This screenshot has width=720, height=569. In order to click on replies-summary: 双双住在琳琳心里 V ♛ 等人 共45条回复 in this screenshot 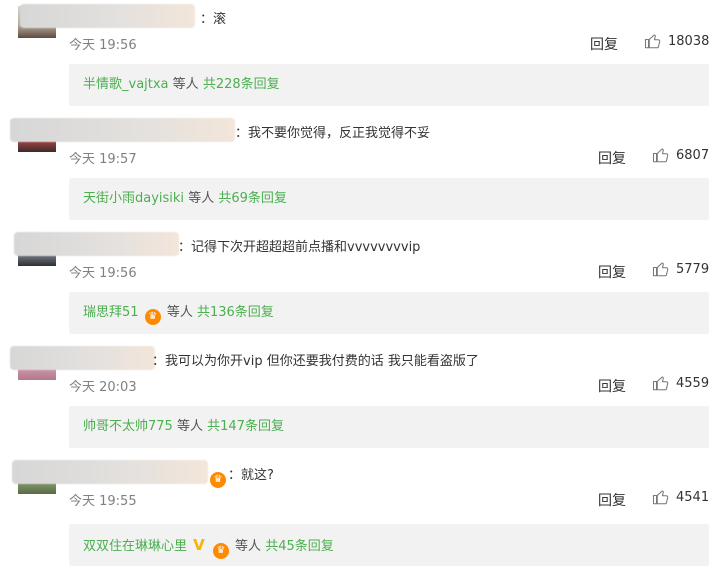, I will do `click(389, 545)`.